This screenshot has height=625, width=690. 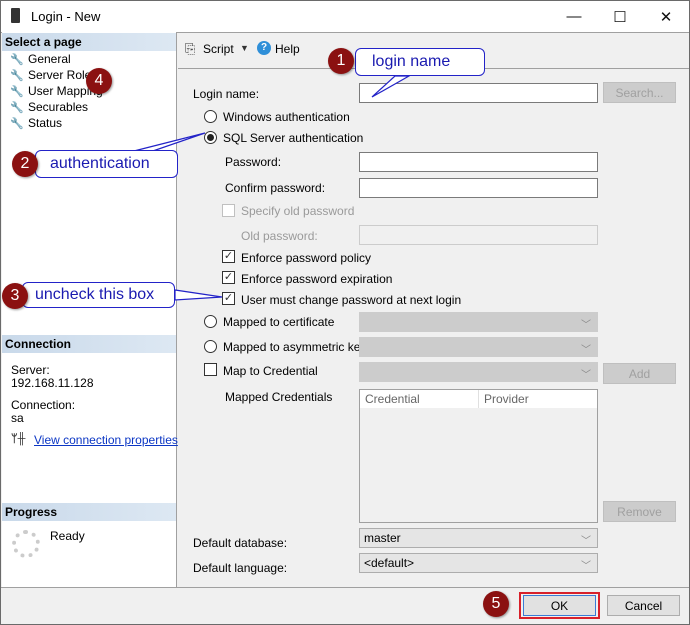 What do you see at coordinates (420, 62) in the screenshot?
I see `callout-login-name: login name` at bounding box center [420, 62].